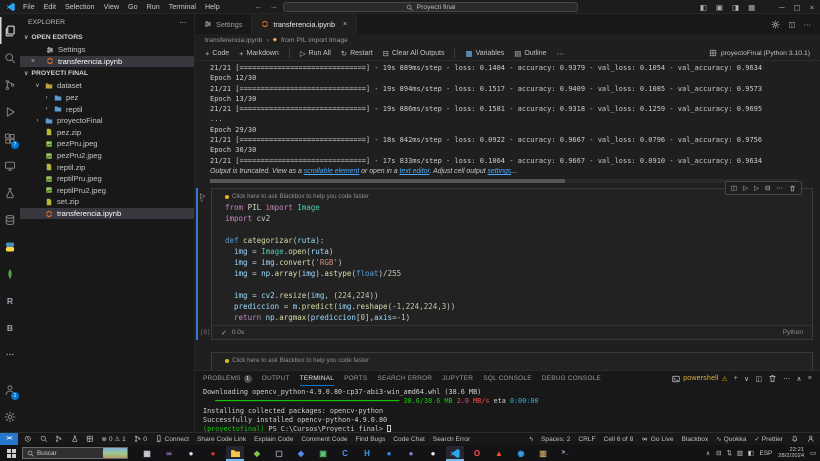 The image size is (820, 461). I want to click on tree-item-pezpru-jpeg: pezPru.jpeg, so click(107, 144).